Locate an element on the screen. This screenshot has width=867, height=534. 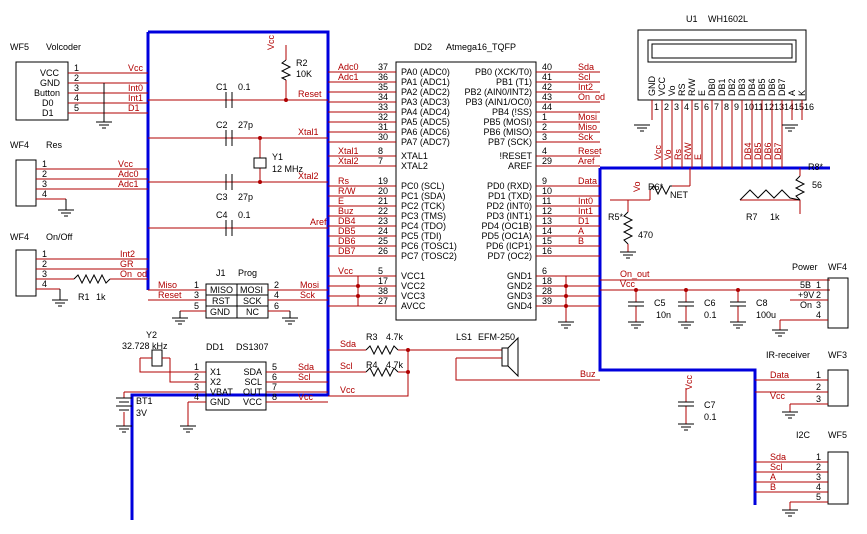
lcd-net-label: Rs is located at coordinates (678, 154).